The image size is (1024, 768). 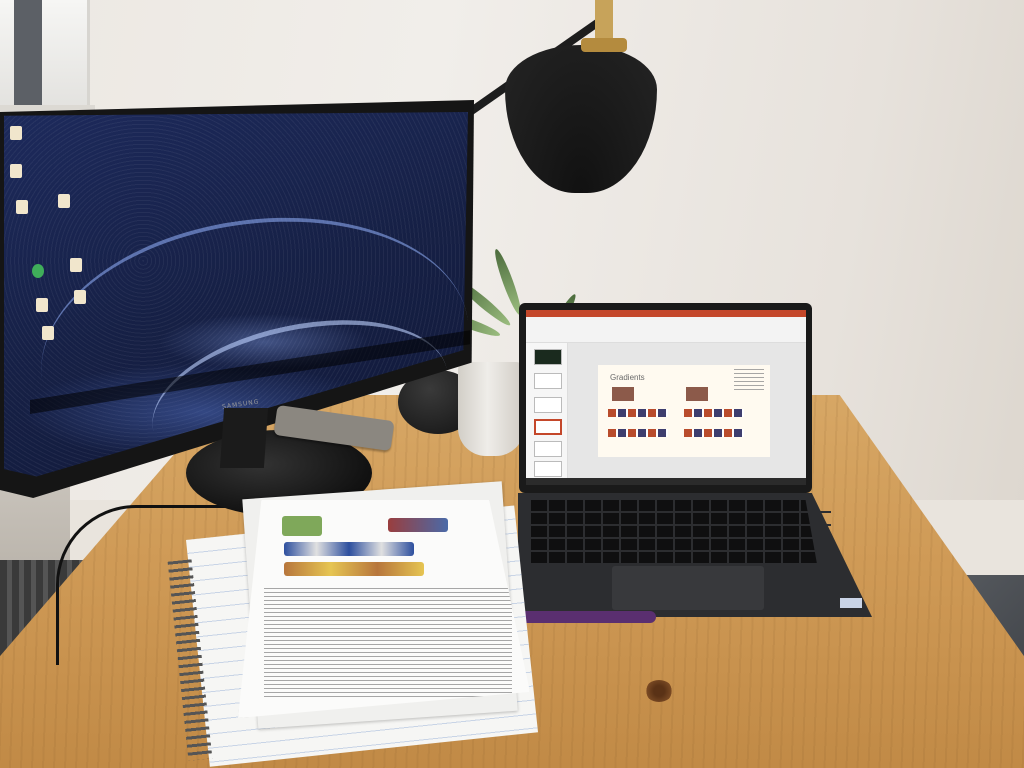 I want to click on lamp-rim, so click(x=604, y=45).